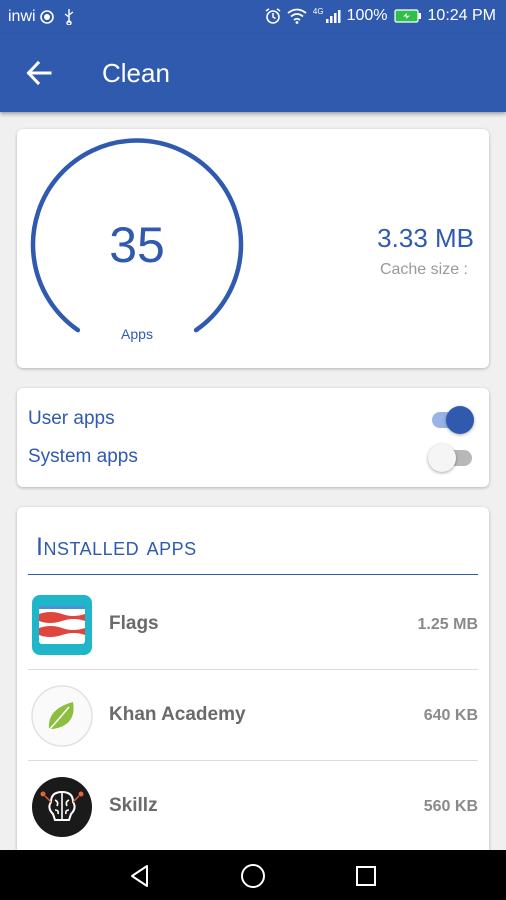 Image resolution: width=506 pixels, height=900 pixels. What do you see at coordinates (177, 714) in the screenshot?
I see `app-name: Khan Academy` at bounding box center [177, 714].